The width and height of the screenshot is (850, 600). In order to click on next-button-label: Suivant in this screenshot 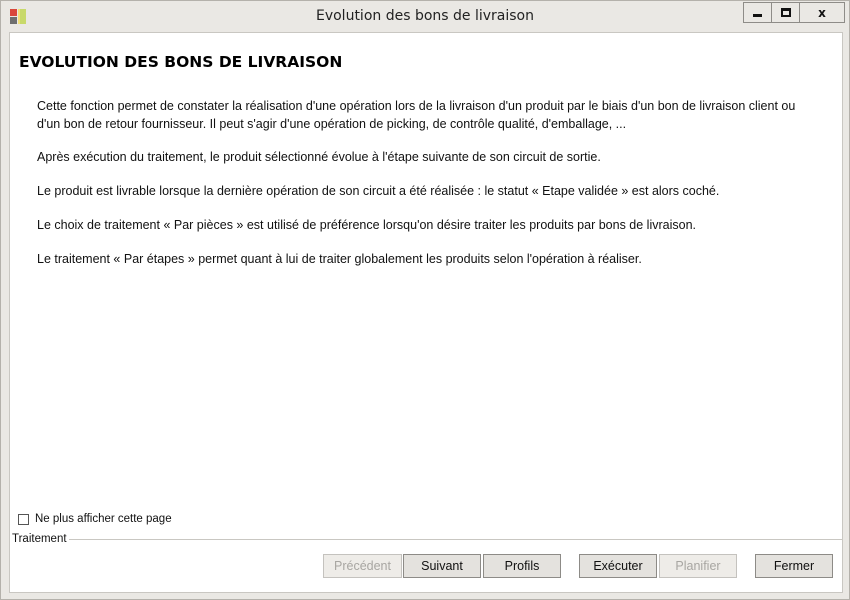, I will do `click(442, 566)`.